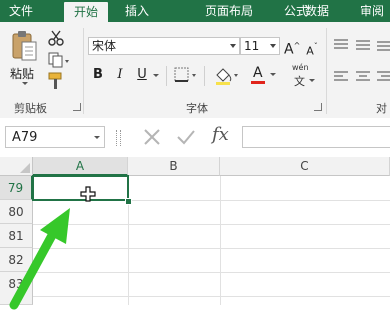  What do you see at coordinates (21, 11) in the screenshot?
I see `tab-file: 文件` at bounding box center [21, 11].